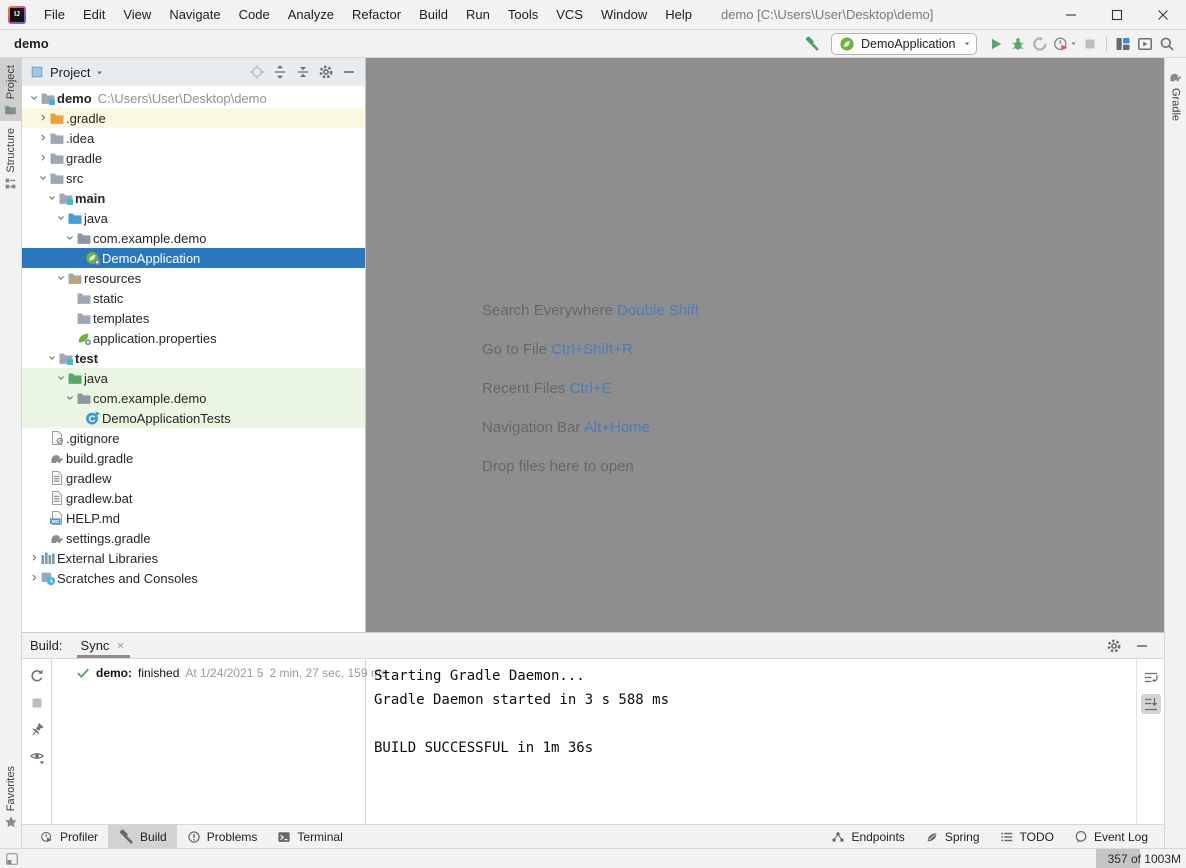  Describe the element at coordinates (222, 836) in the screenshot. I see `toolwindow-button-problems: Problems` at that location.